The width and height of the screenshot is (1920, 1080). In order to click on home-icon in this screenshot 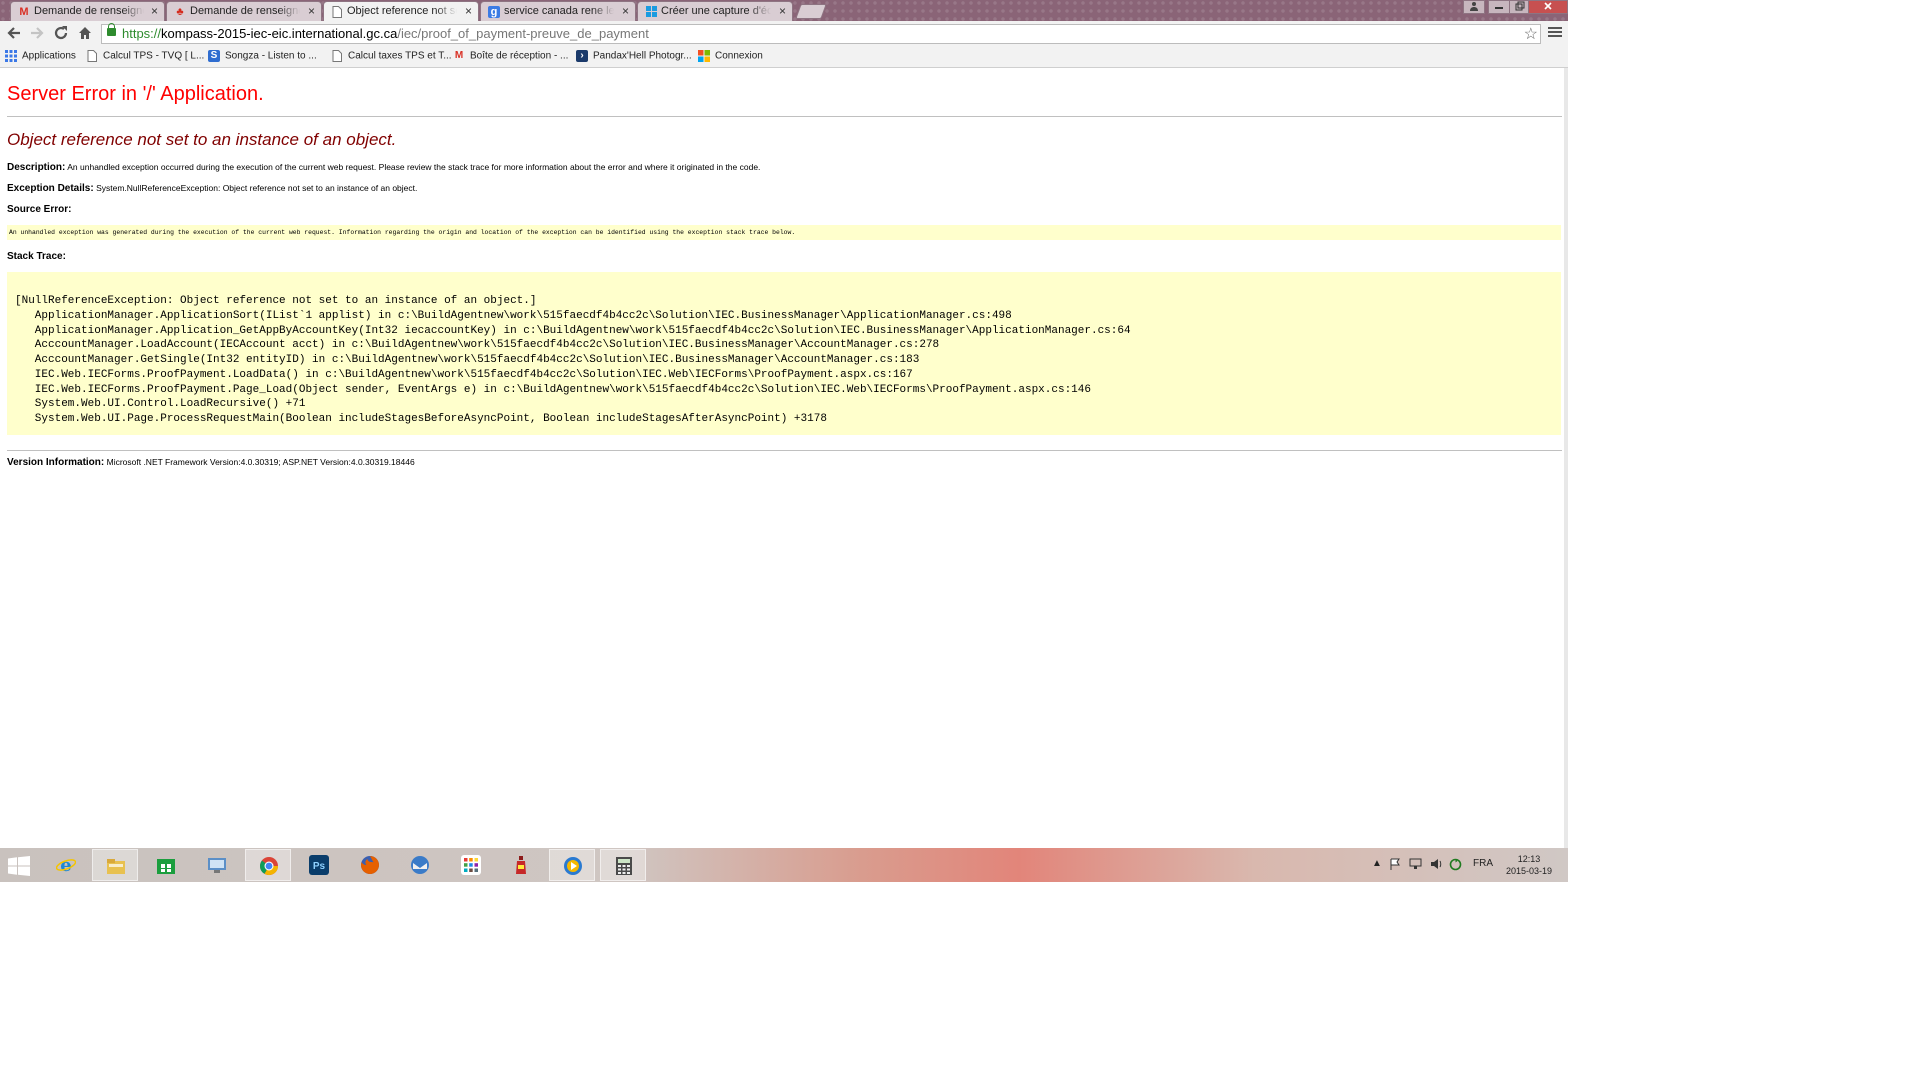, I will do `click(85, 33)`.